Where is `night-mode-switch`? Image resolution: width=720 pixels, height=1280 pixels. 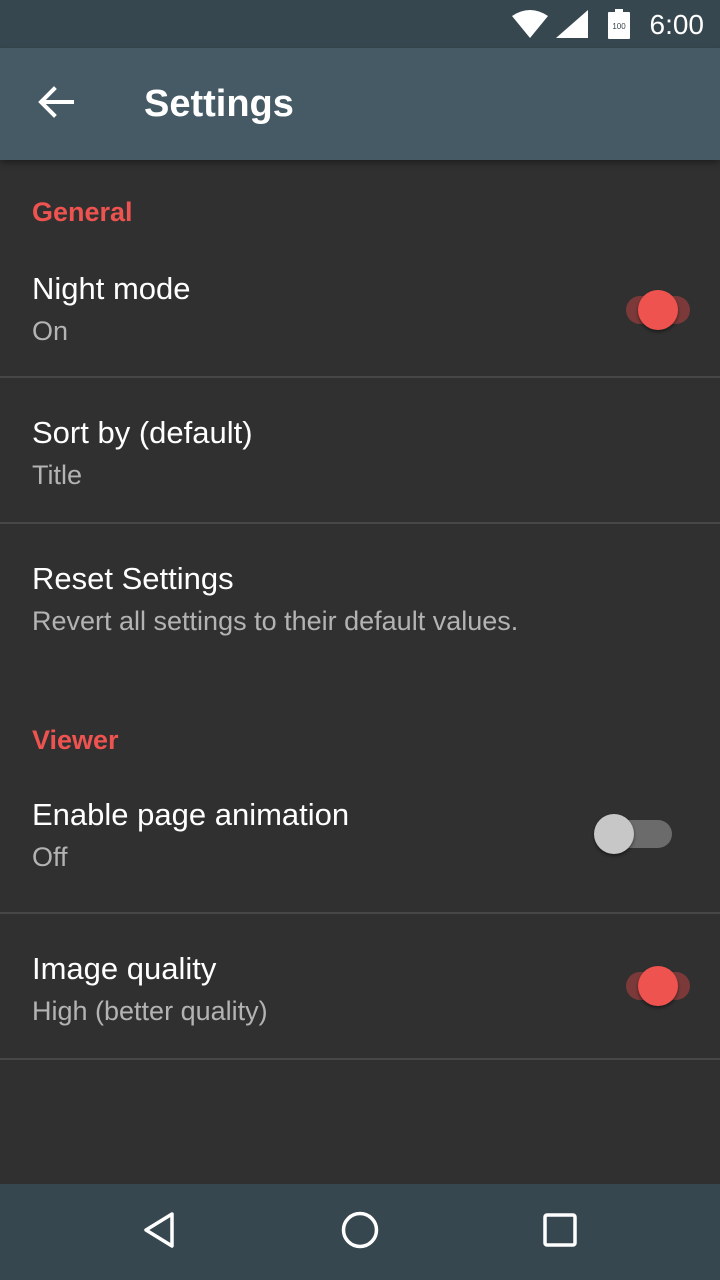 night-mode-switch is located at coordinates (651, 310).